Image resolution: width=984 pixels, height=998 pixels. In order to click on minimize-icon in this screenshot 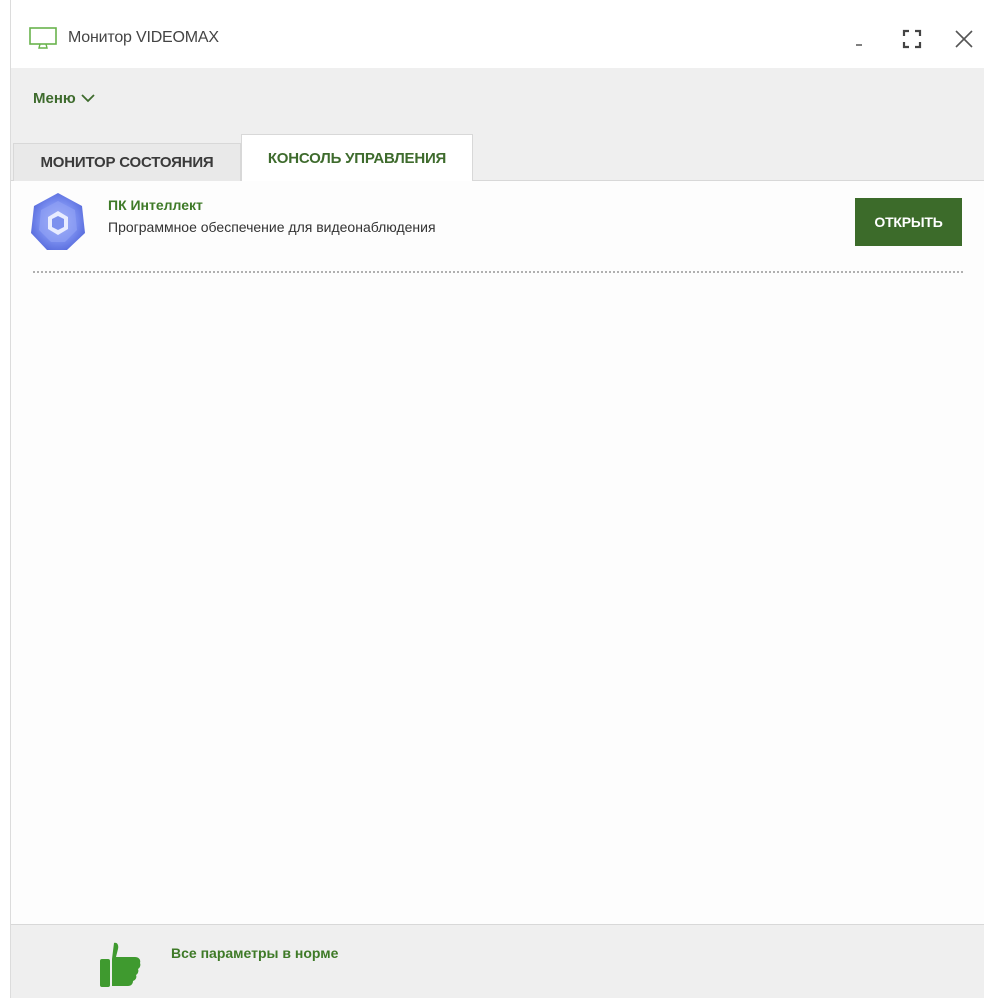, I will do `click(860, 39)`.